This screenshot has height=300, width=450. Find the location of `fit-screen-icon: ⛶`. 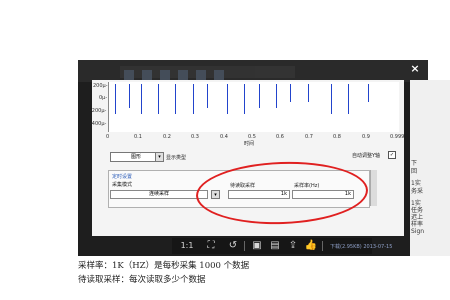

fit-screen-icon: ⛶ is located at coordinates (211, 246).